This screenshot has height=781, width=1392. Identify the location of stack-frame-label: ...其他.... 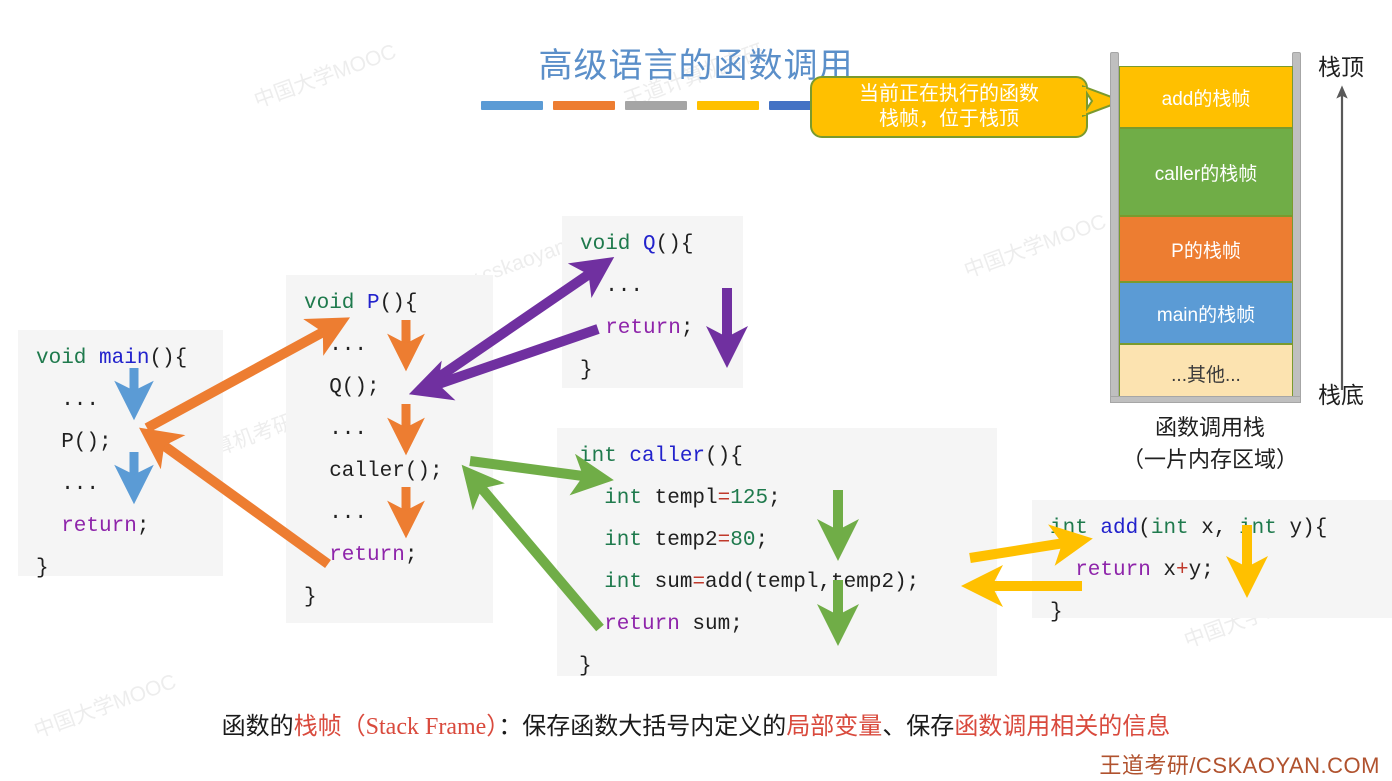
(1206, 375).